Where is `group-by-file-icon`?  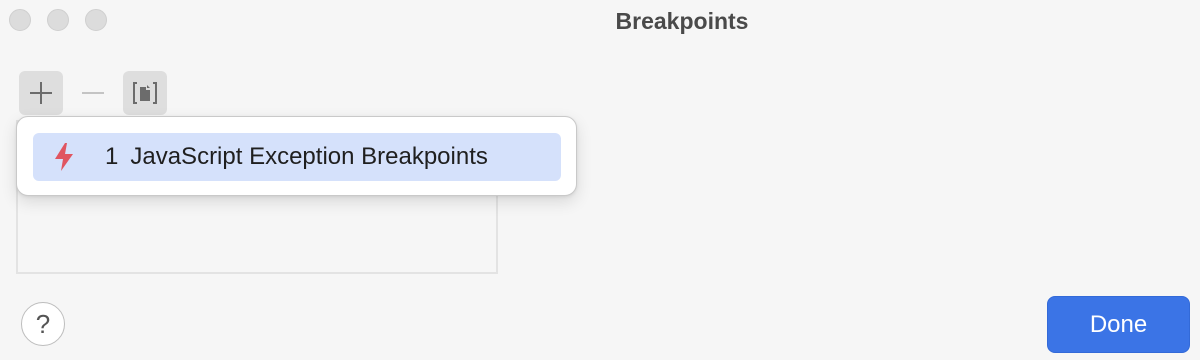
group-by-file-icon is located at coordinates (145, 93).